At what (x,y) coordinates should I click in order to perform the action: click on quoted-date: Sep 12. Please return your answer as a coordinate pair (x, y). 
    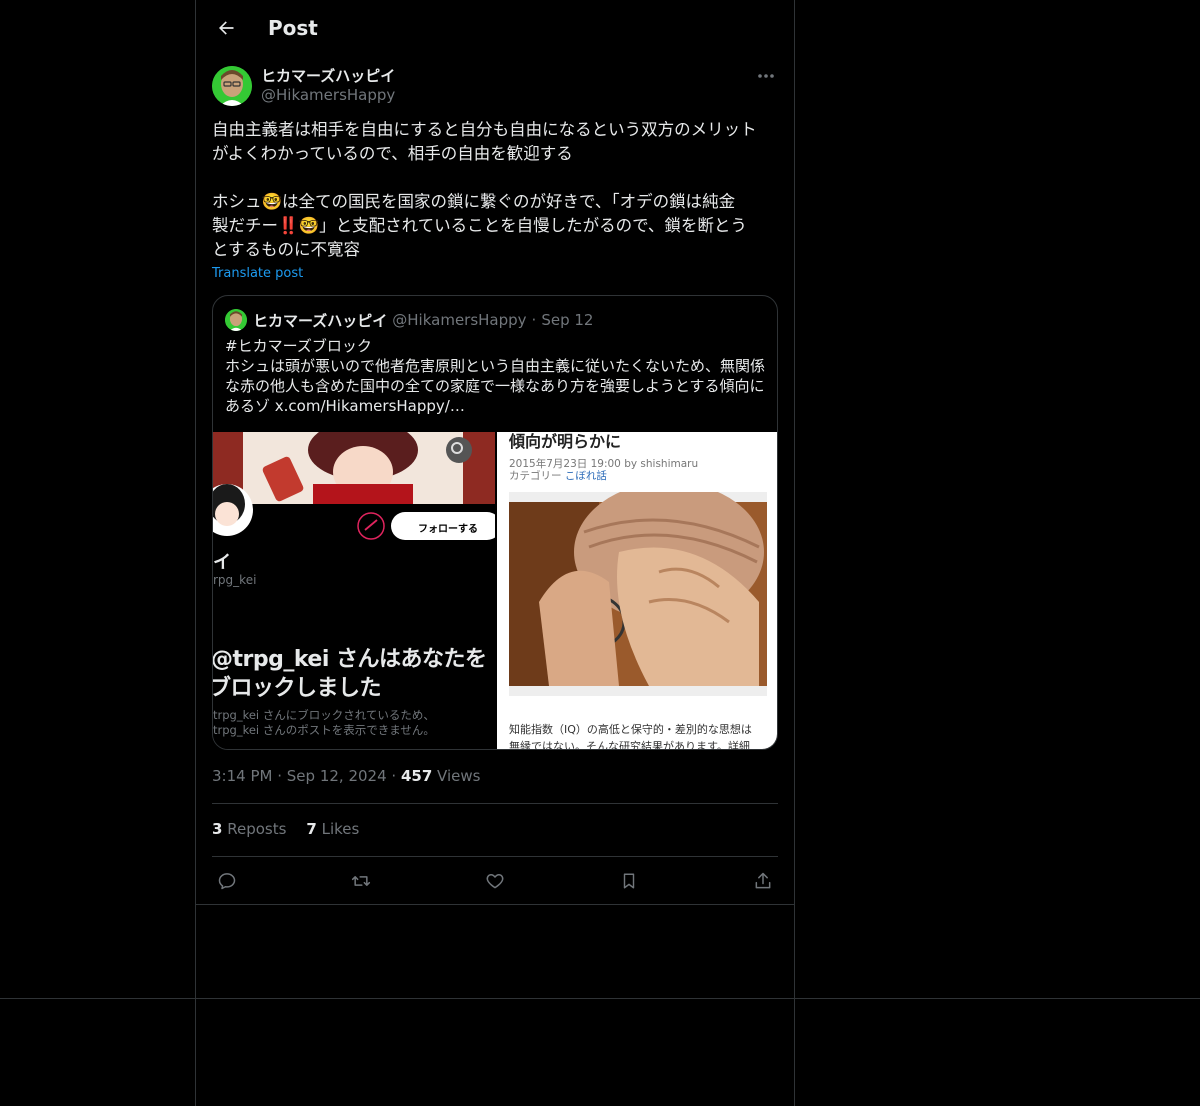
    Looking at the image, I should click on (567, 320).